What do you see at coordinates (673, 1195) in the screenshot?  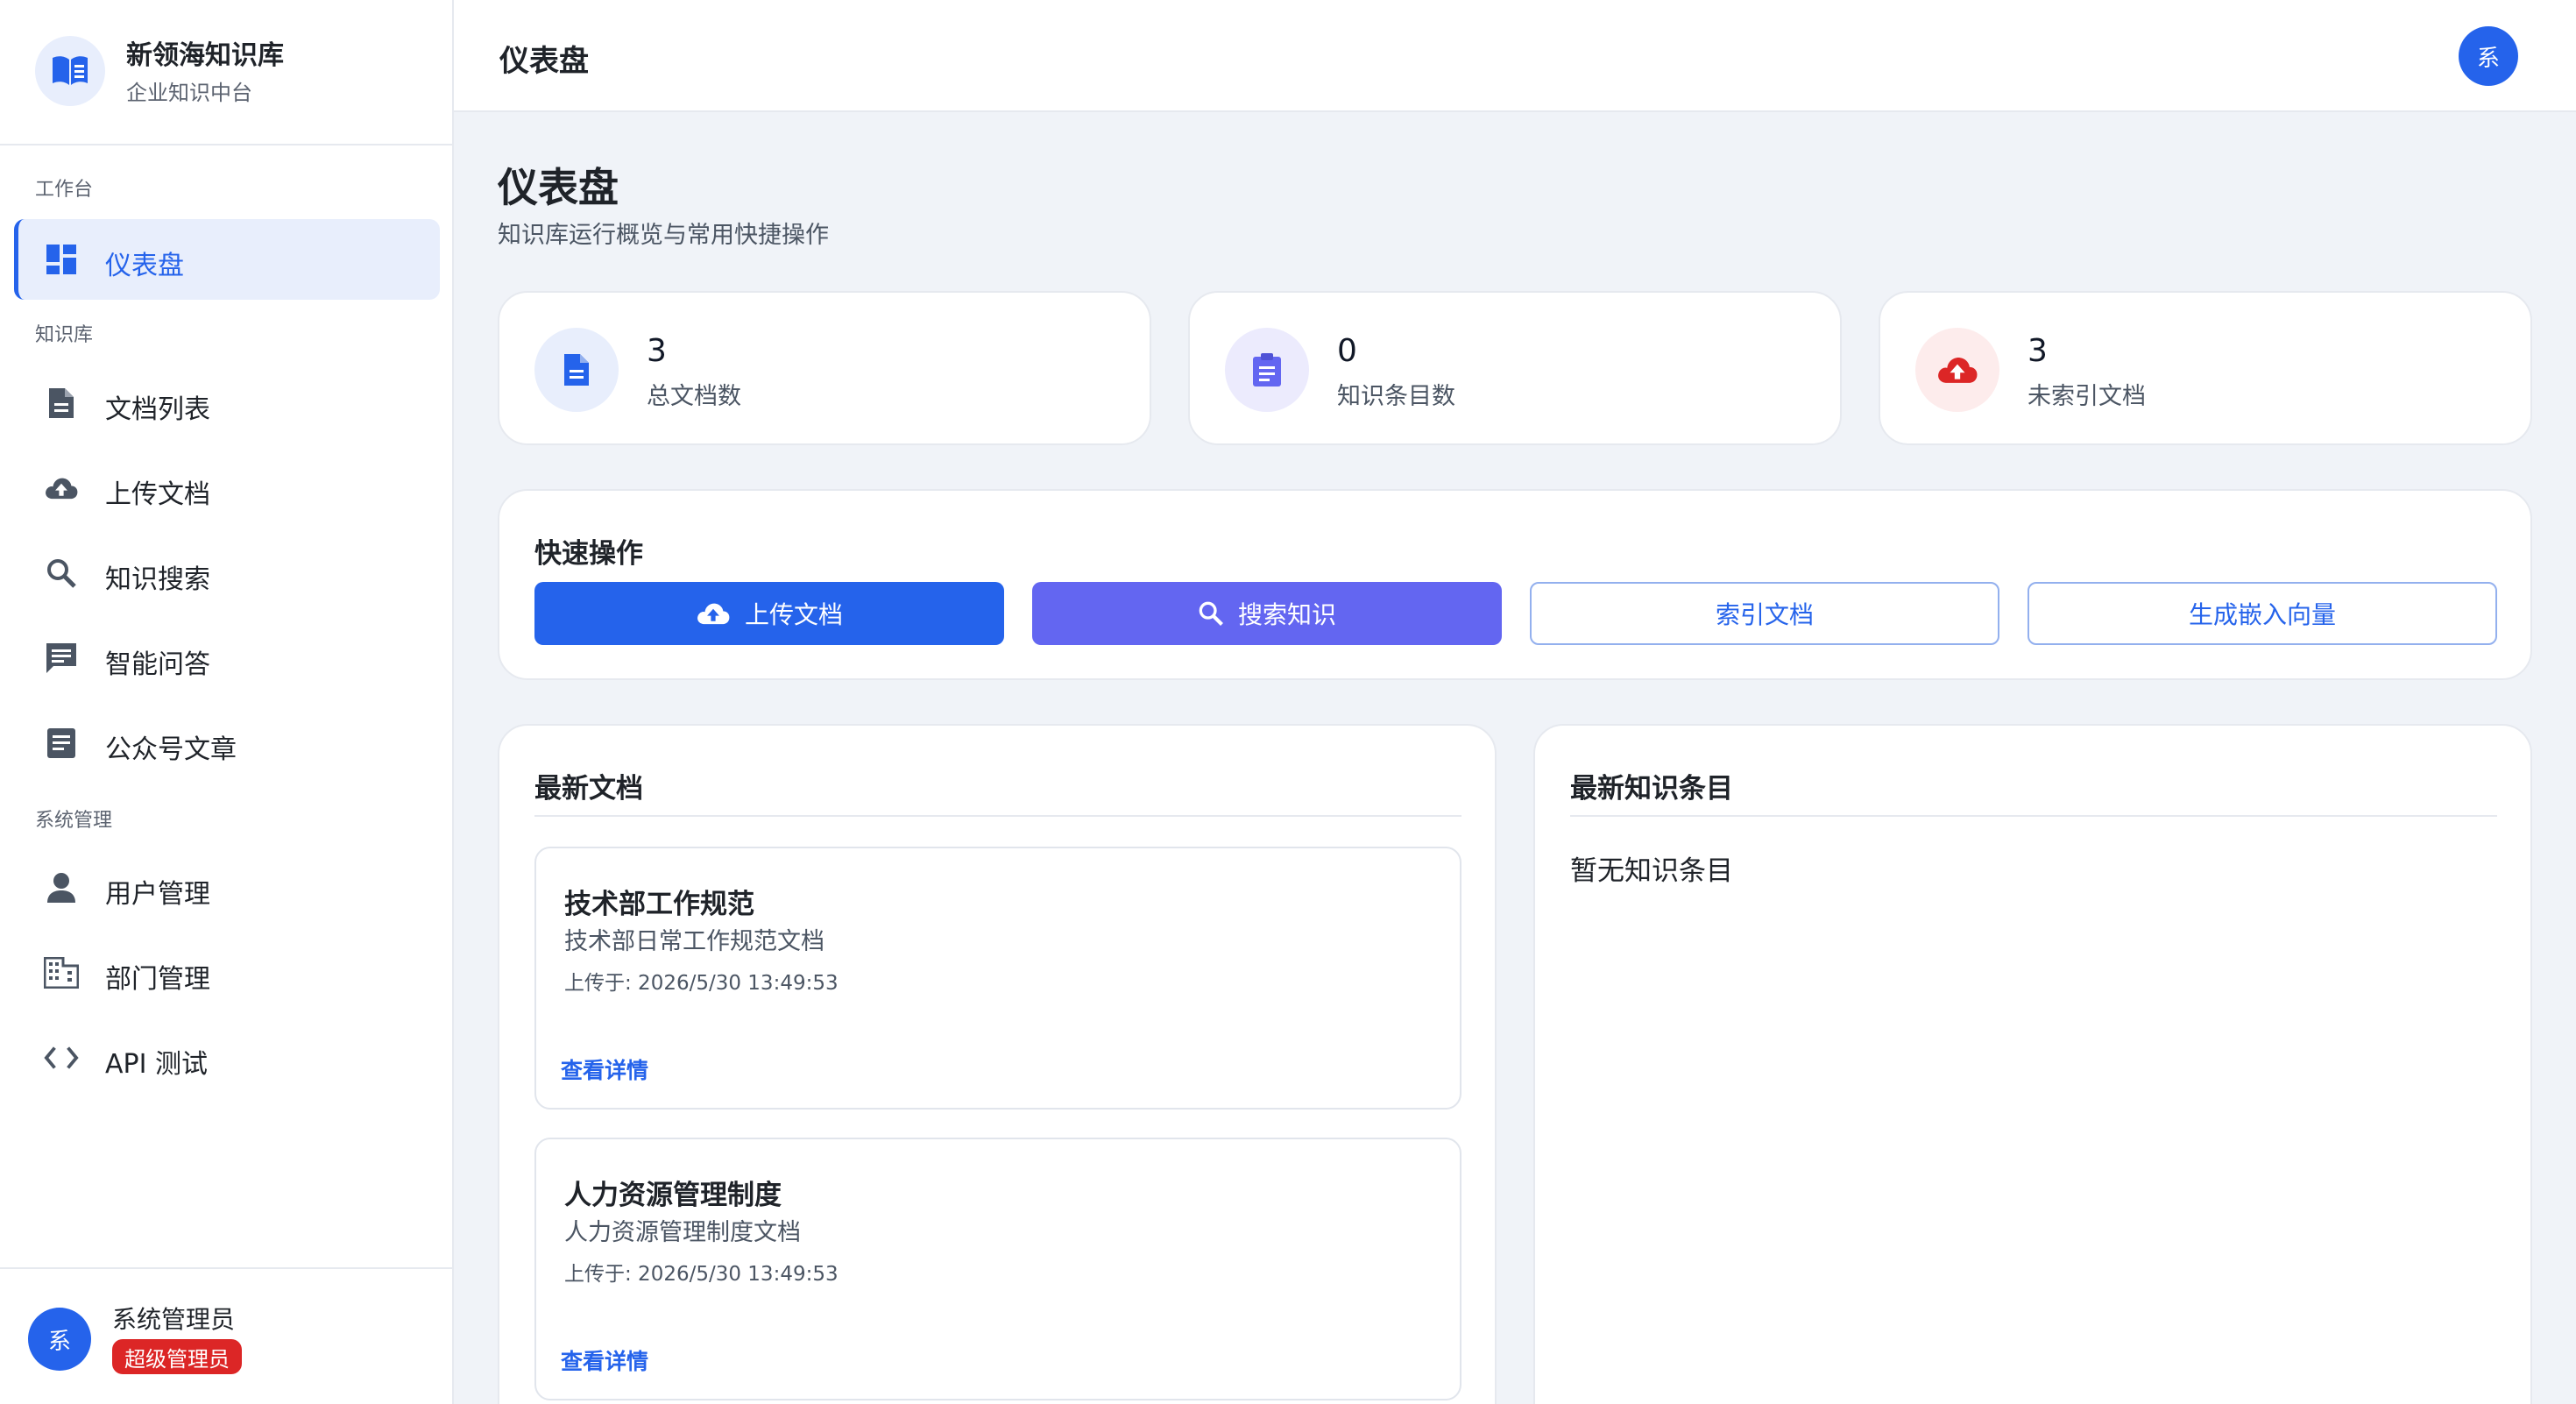 I see `doc-title: 人力资源管理制度` at bounding box center [673, 1195].